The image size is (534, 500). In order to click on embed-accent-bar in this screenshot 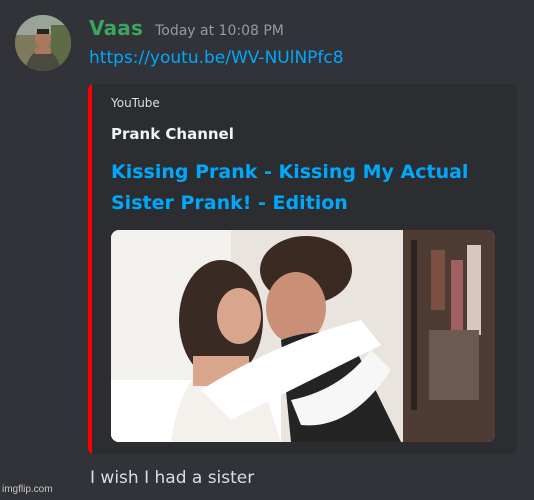, I will do `click(90, 269)`.